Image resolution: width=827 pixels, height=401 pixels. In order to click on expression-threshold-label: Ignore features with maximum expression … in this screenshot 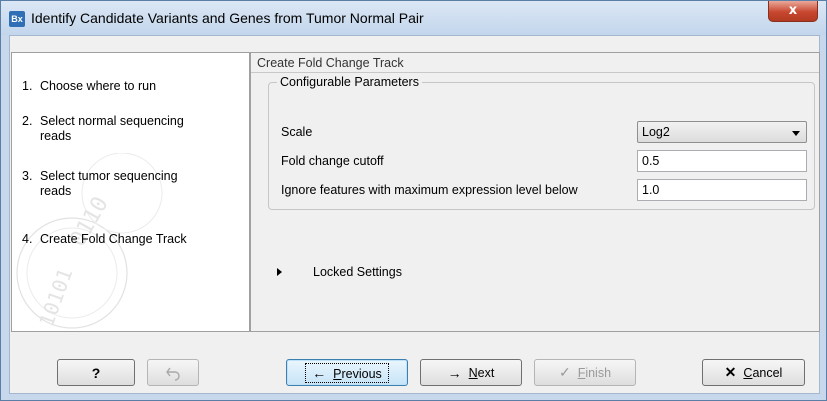, I will do `click(429, 190)`.